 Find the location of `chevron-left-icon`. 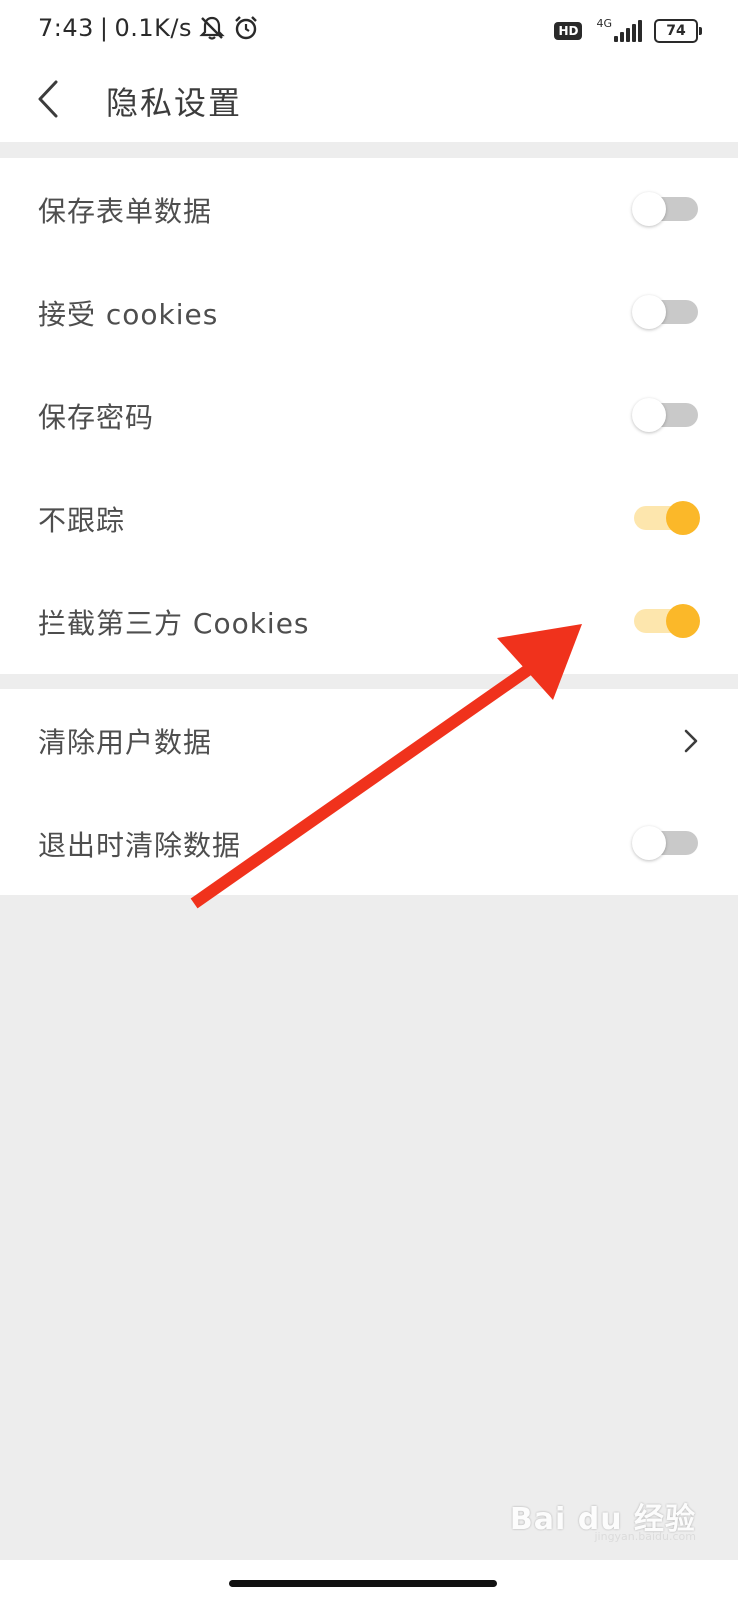

chevron-left-icon is located at coordinates (53, 99).